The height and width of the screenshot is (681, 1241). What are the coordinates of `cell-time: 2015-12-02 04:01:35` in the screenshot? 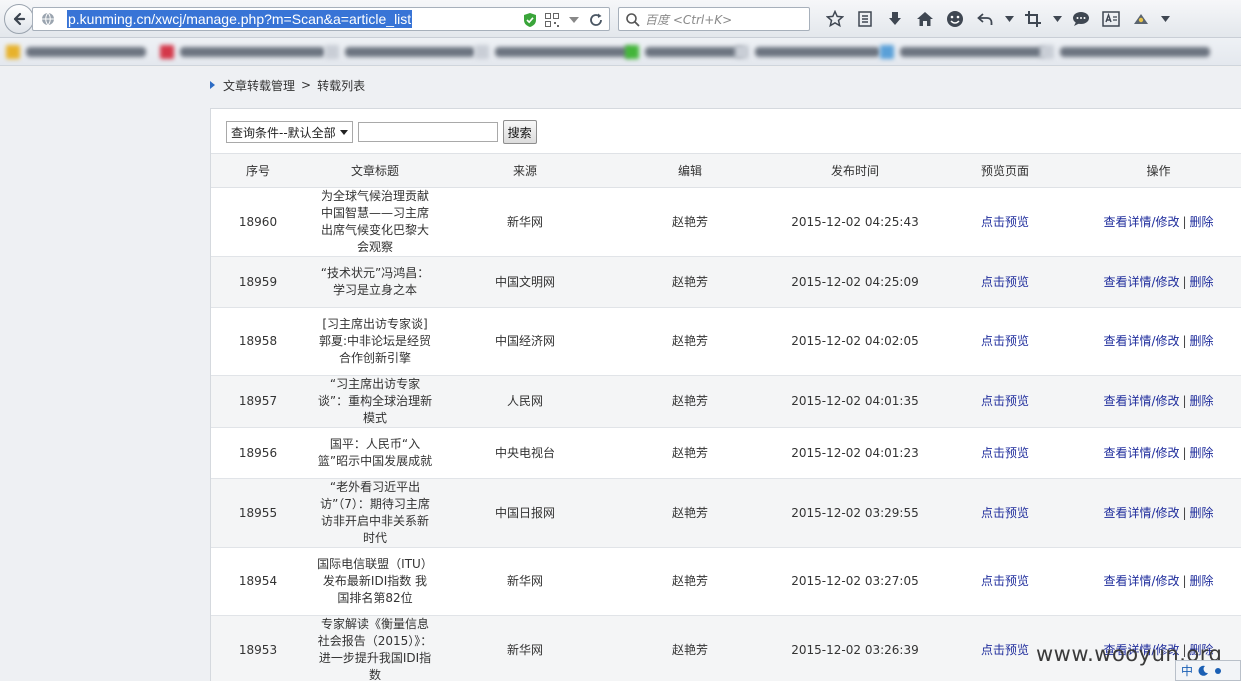 It's located at (855, 401).